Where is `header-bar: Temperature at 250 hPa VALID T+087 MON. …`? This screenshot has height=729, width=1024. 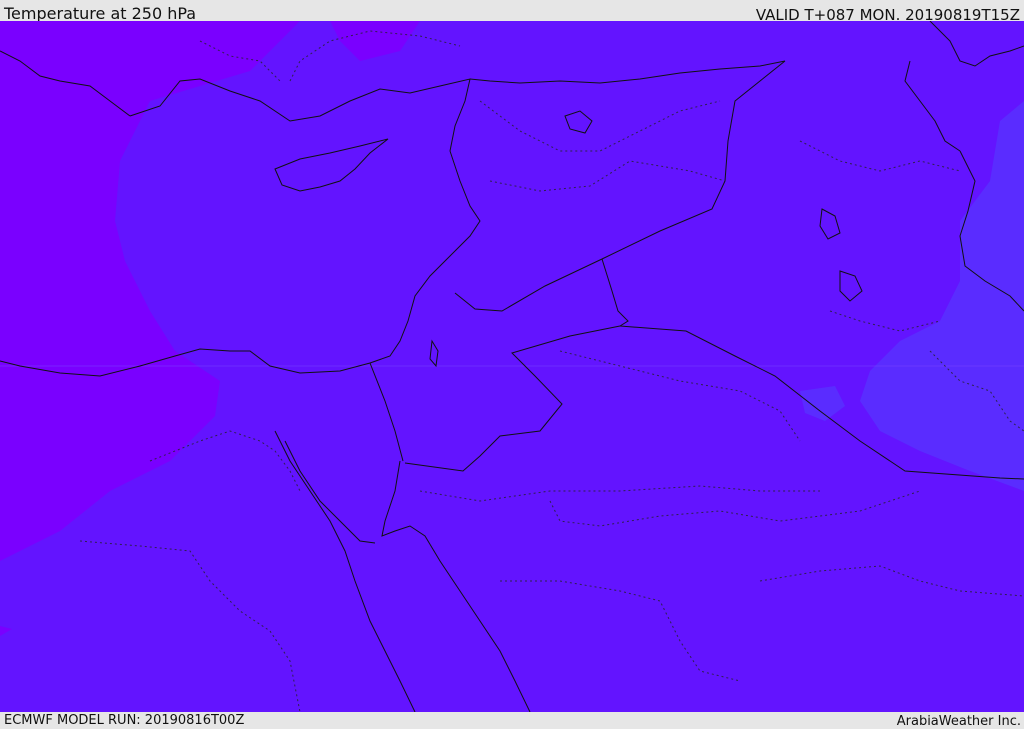
header-bar: Temperature at 250 hPa VALID T+087 MON. … is located at coordinates (512, 12).